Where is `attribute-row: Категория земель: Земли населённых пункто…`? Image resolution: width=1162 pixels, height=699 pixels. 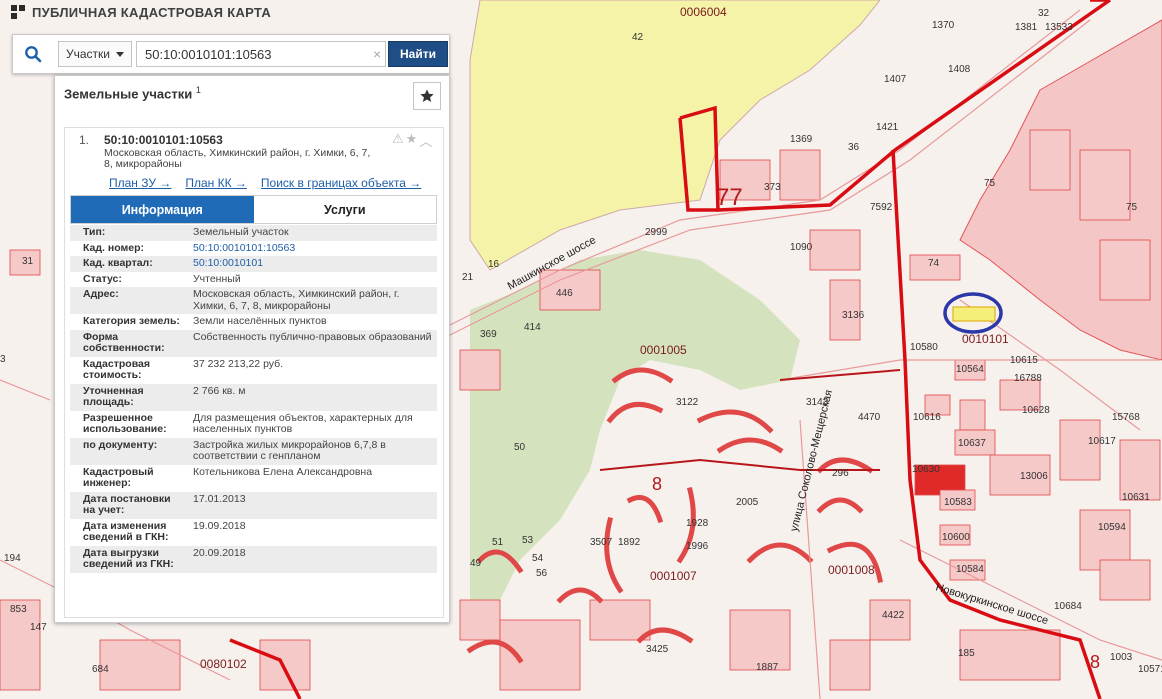
attribute-row: Категория земель: Земли населённых пункто… is located at coordinates (253, 322).